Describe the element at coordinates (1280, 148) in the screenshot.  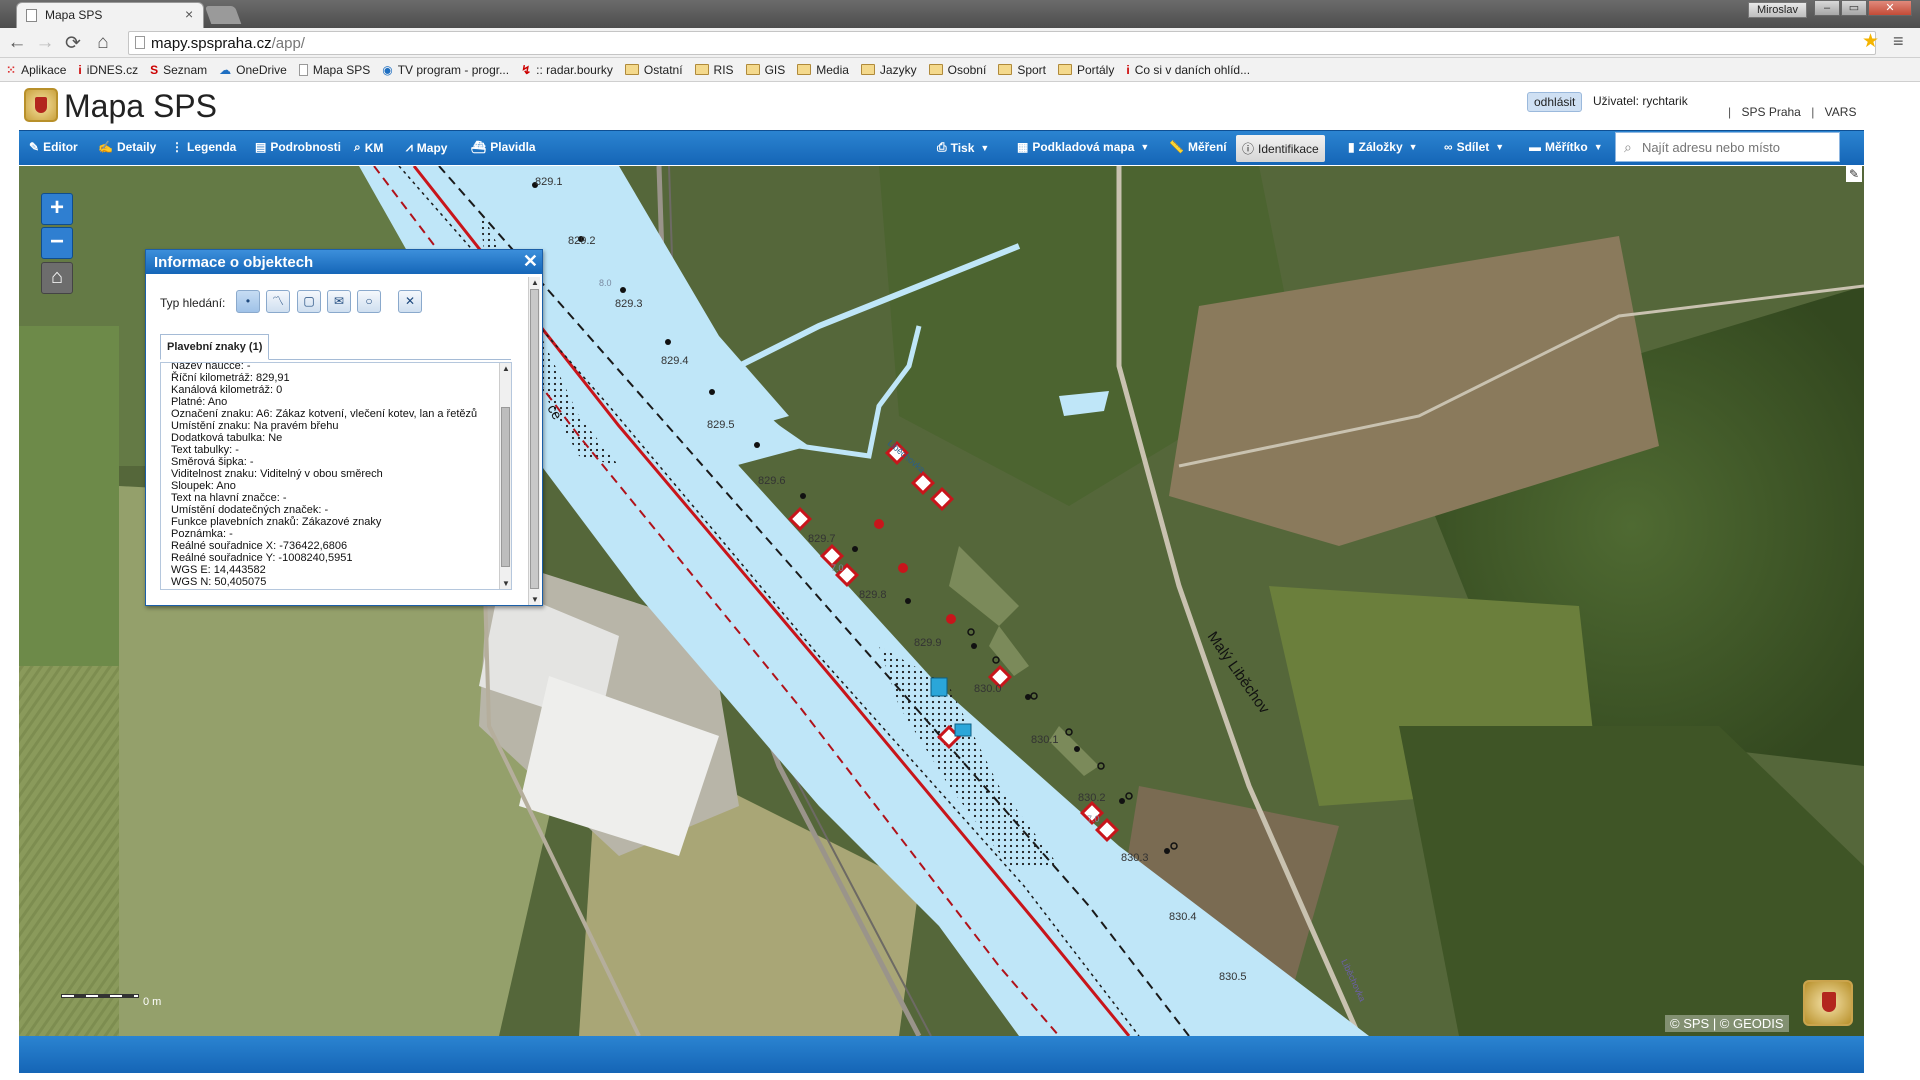
I see `toolbar-identifikace: ⓘ Identifikace` at that location.